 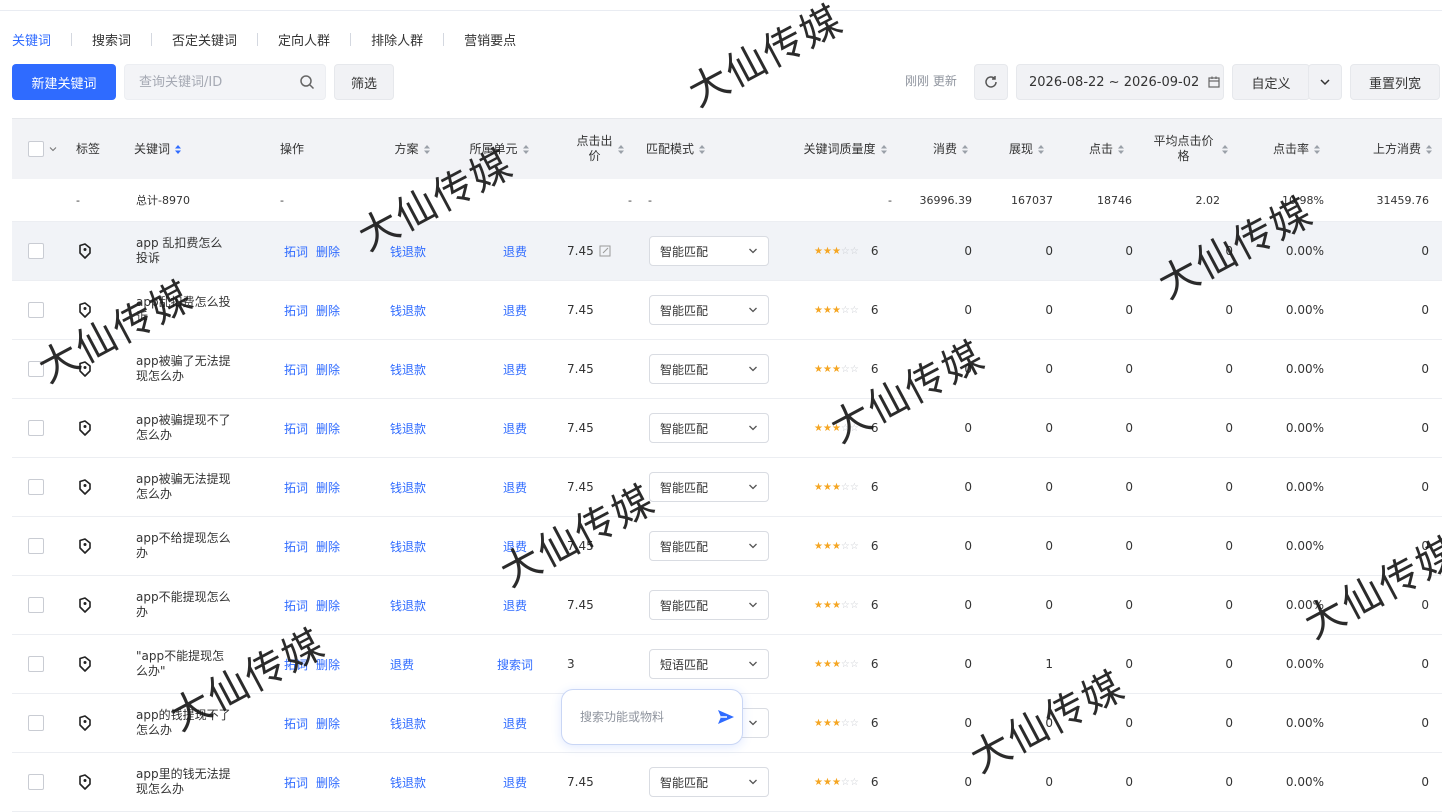 What do you see at coordinates (304, 39) in the screenshot?
I see `tab-targeted-audience: 定向人群` at bounding box center [304, 39].